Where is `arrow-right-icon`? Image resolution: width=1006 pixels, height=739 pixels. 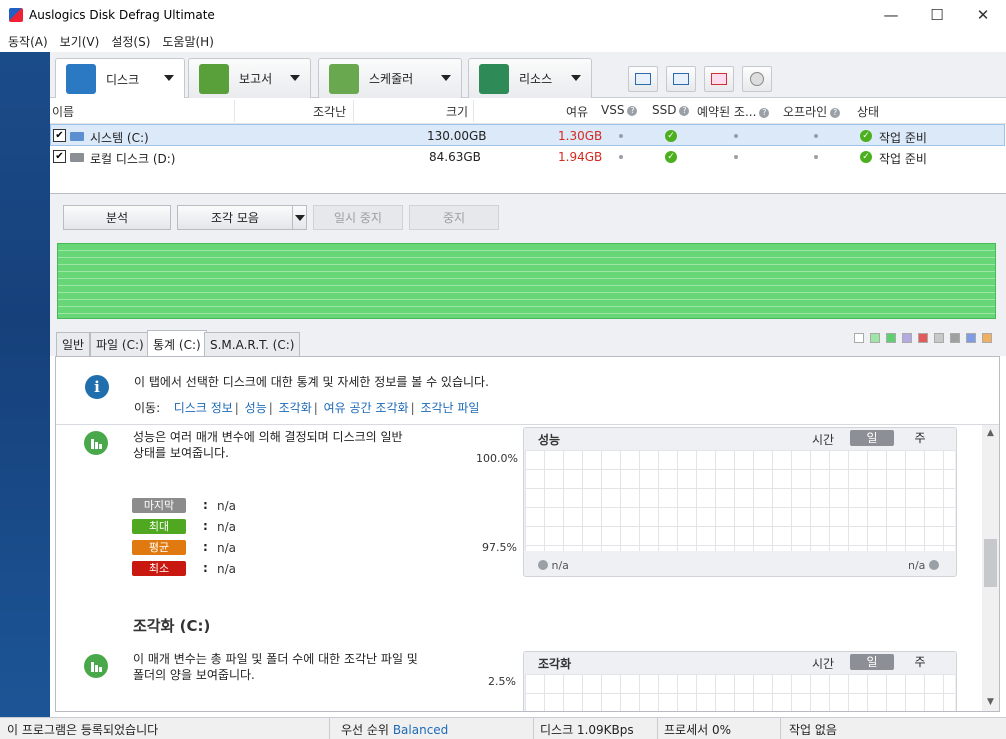
arrow-right-icon is located at coordinates (933, 565).